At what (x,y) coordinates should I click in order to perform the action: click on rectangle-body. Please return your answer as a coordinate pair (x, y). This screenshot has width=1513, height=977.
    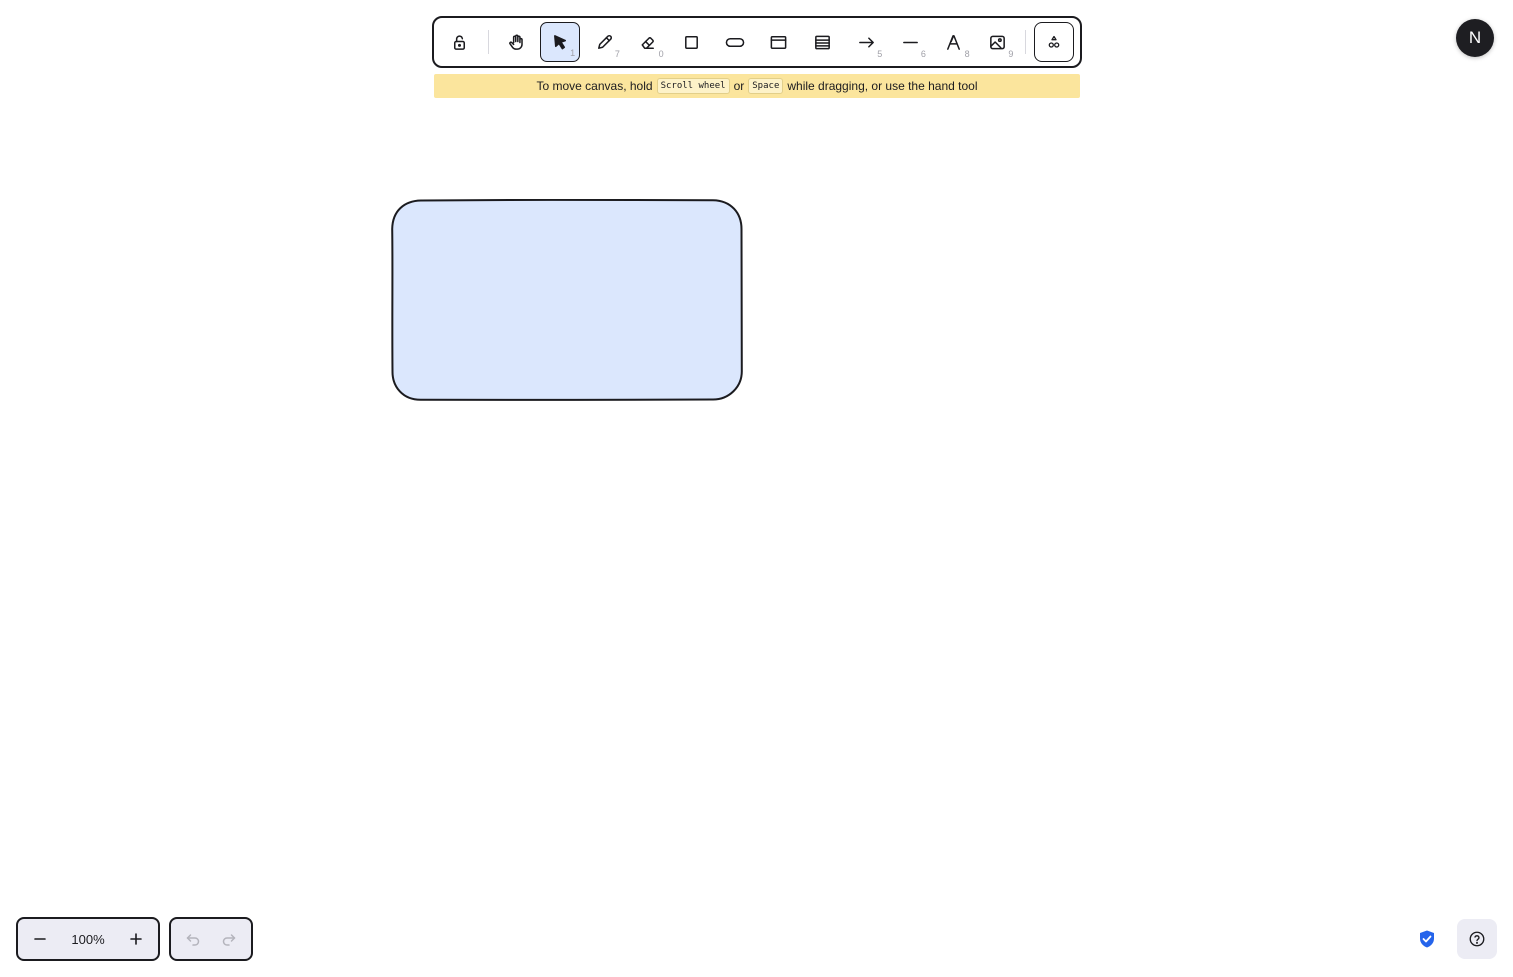
    Looking at the image, I should click on (567, 300).